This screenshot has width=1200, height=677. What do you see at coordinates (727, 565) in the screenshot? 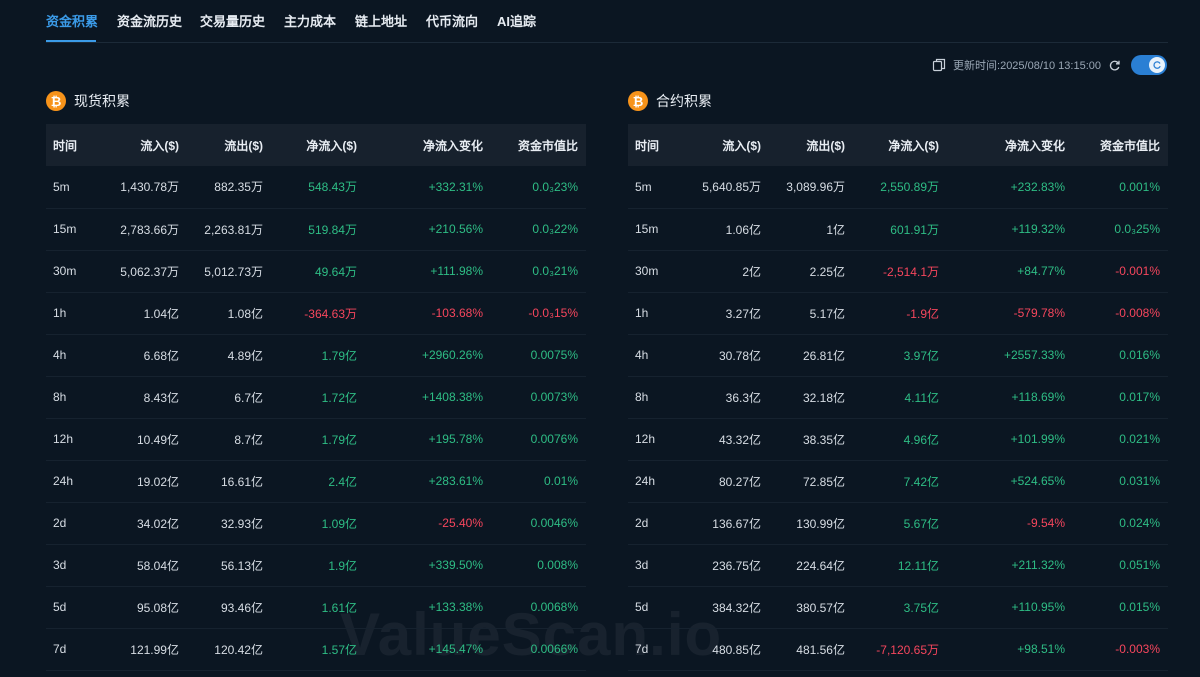
I see `cell-inflow: 236.75亿` at bounding box center [727, 565].